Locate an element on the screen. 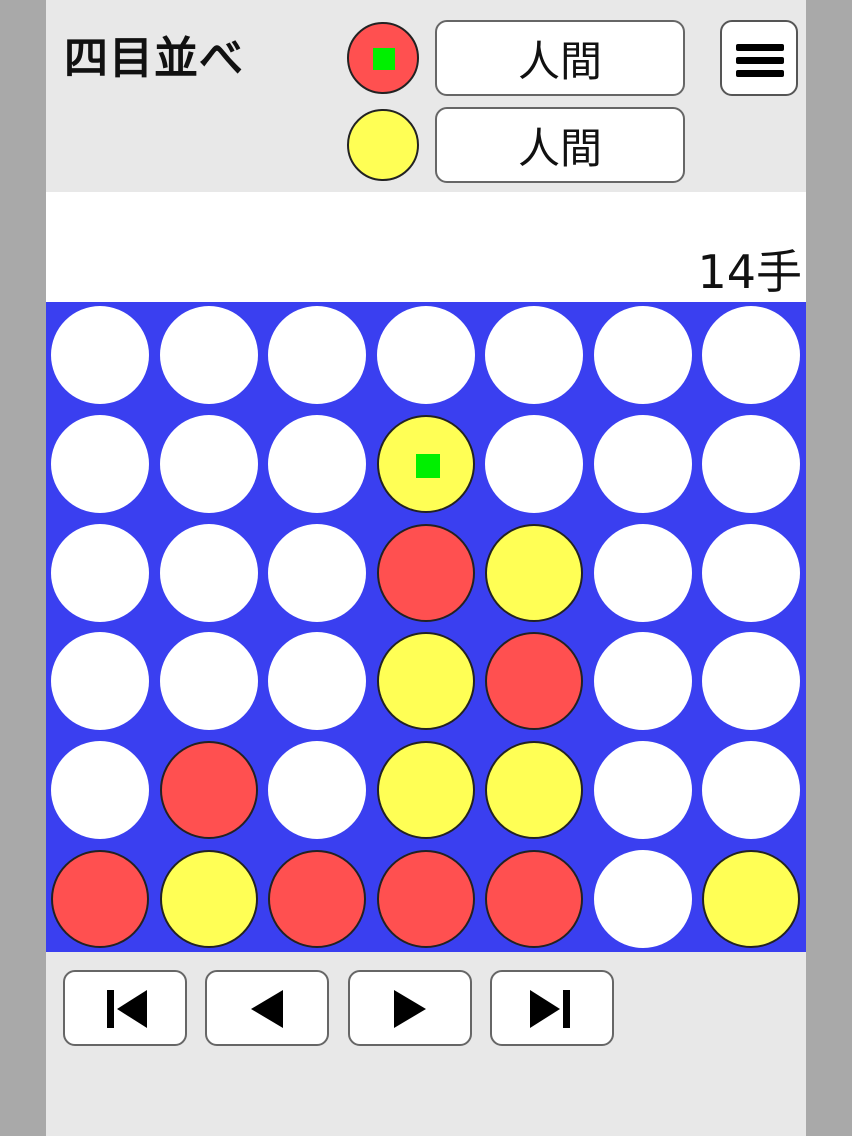 Image resolution: width=852 pixels, height=1136 pixels. player2-type-button: 人間 is located at coordinates (560, 145).